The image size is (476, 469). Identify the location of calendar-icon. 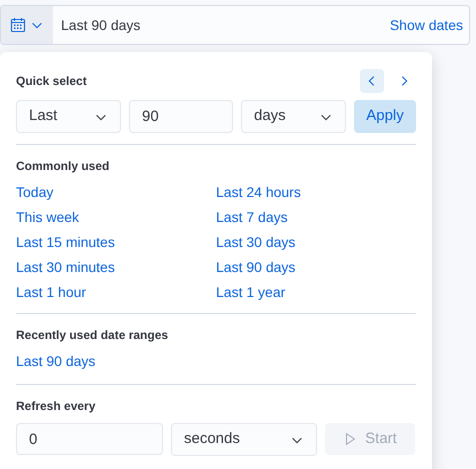
(18, 25).